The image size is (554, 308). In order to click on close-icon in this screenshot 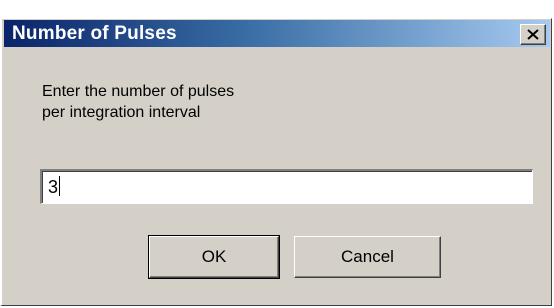, I will do `click(533, 34)`.